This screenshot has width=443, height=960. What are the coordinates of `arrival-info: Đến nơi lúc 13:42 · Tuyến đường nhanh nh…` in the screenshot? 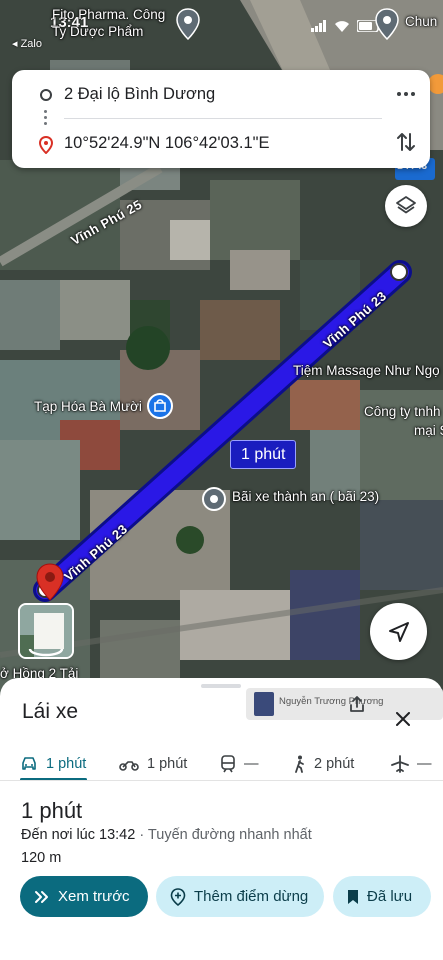 It's located at (166, 835).